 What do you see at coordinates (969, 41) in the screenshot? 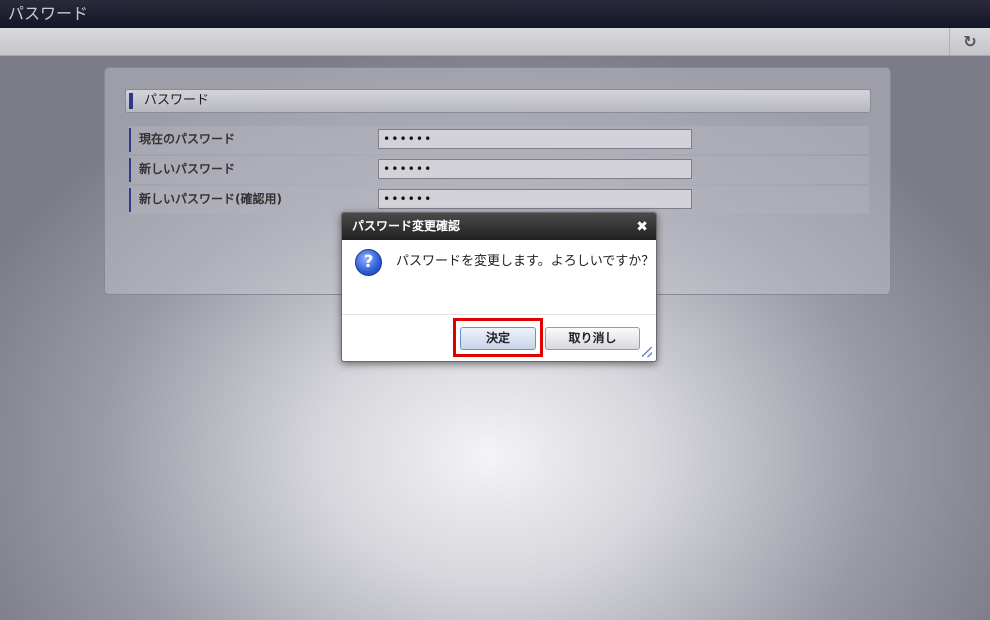
I see `refresh-icon: ↻` at bounding box center [969, 41].